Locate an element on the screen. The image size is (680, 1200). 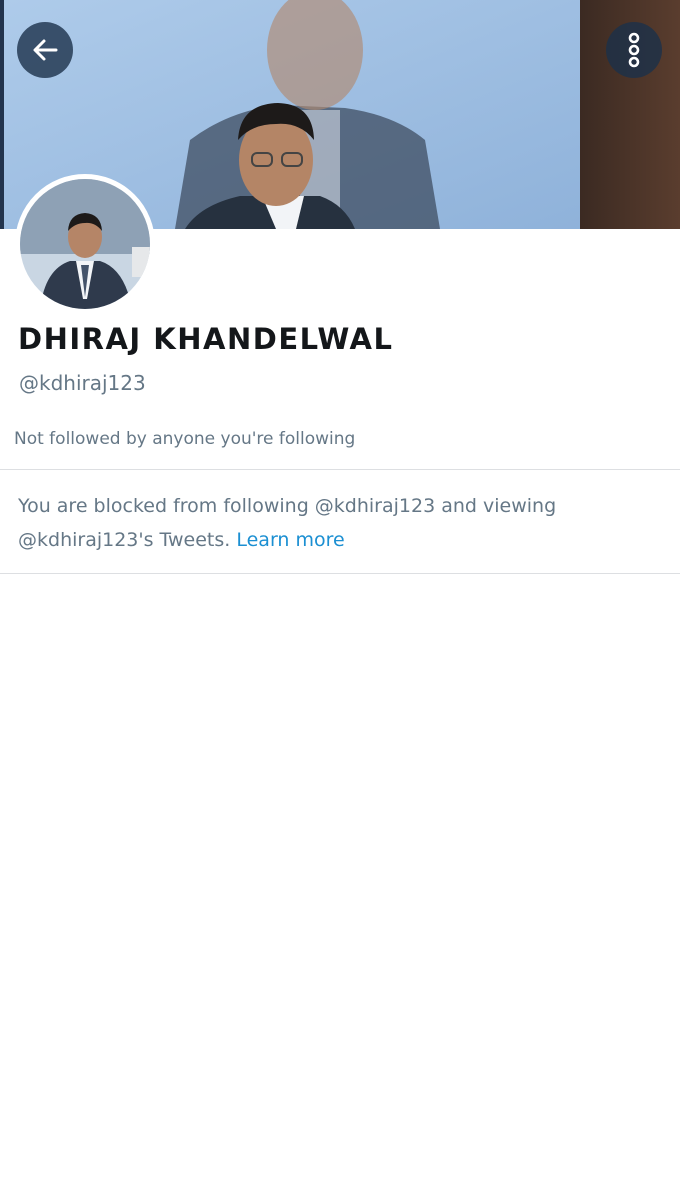
back-button is located at coordinates (45, 50).